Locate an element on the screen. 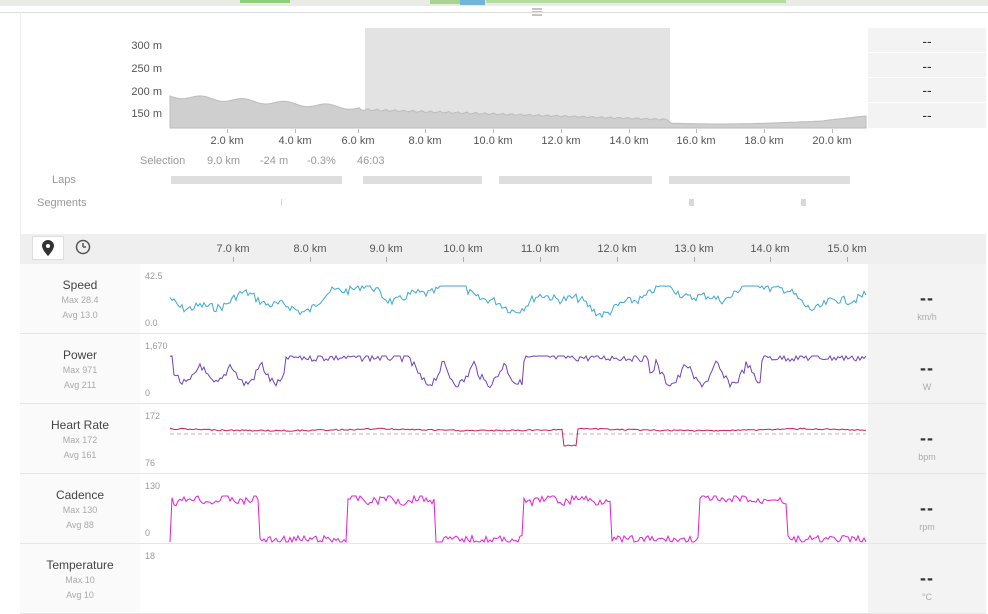  metric-unit: rpm is located at coordinates (927, 527).